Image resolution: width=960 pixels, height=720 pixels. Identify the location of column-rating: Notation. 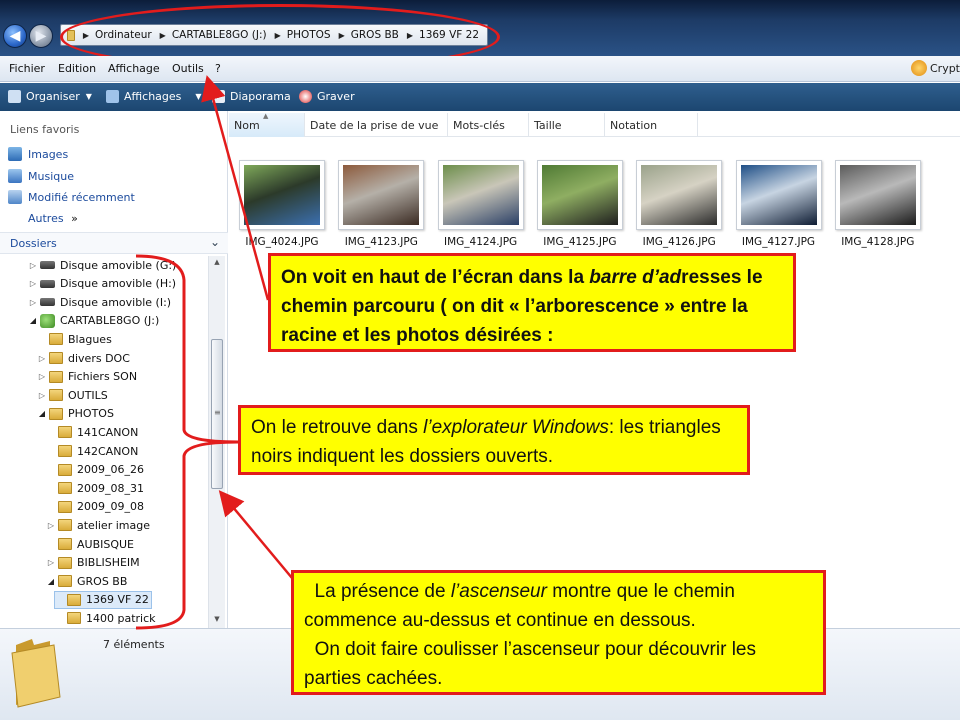
(651, 125).